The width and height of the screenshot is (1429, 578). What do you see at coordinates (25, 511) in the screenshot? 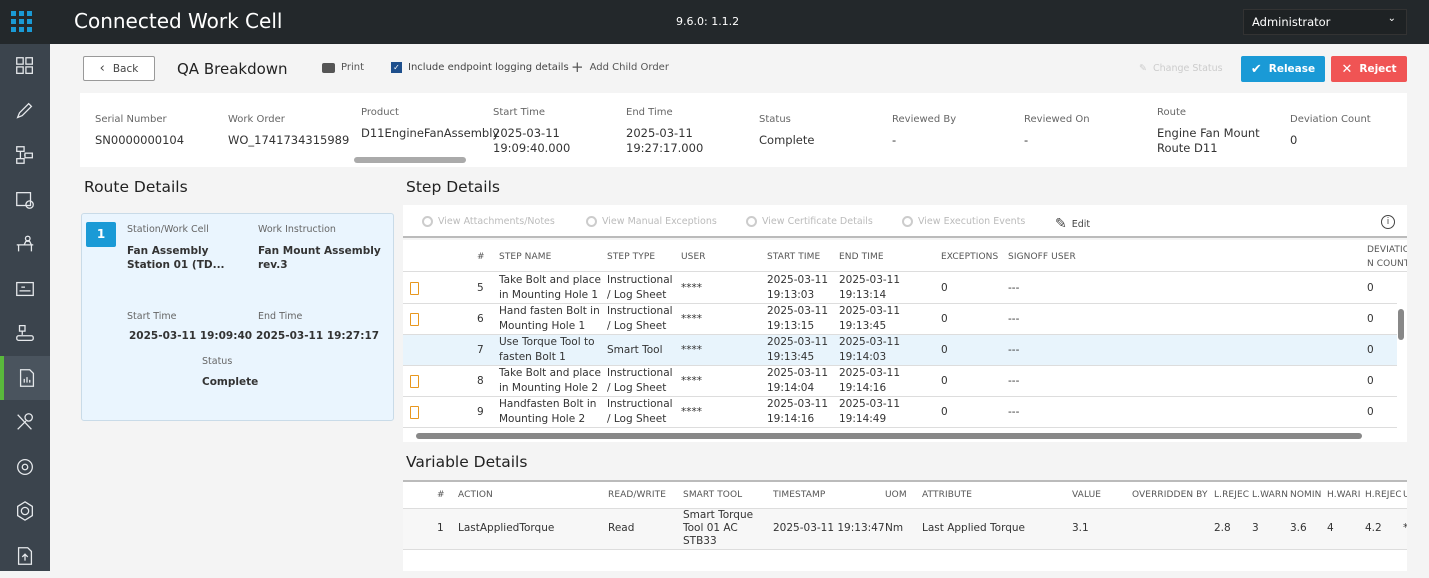
I see `sidebar-item-integration` at bounding box center [25, 511].